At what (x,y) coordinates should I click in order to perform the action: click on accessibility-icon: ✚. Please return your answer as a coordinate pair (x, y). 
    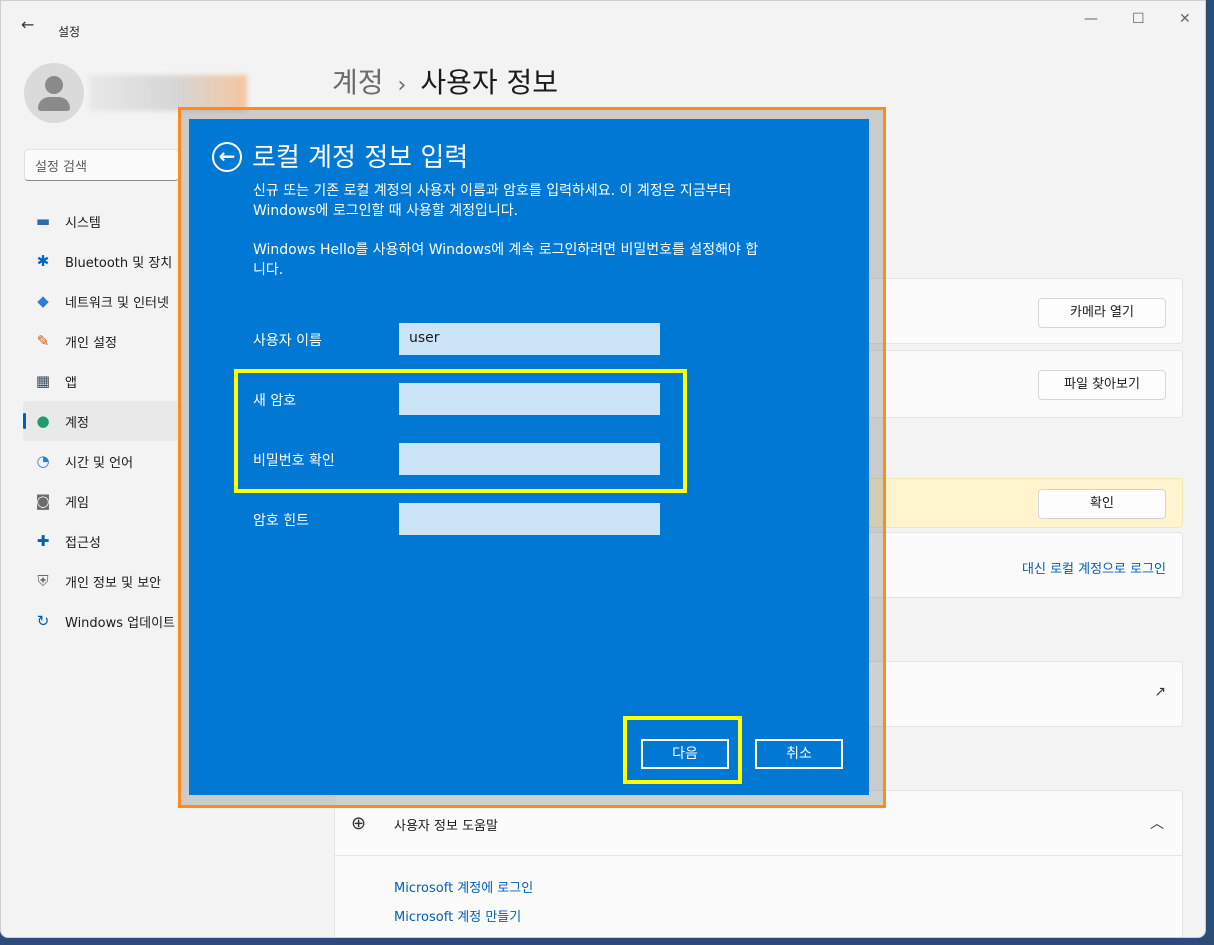
    Looking at the image, I should click on (43, 541).